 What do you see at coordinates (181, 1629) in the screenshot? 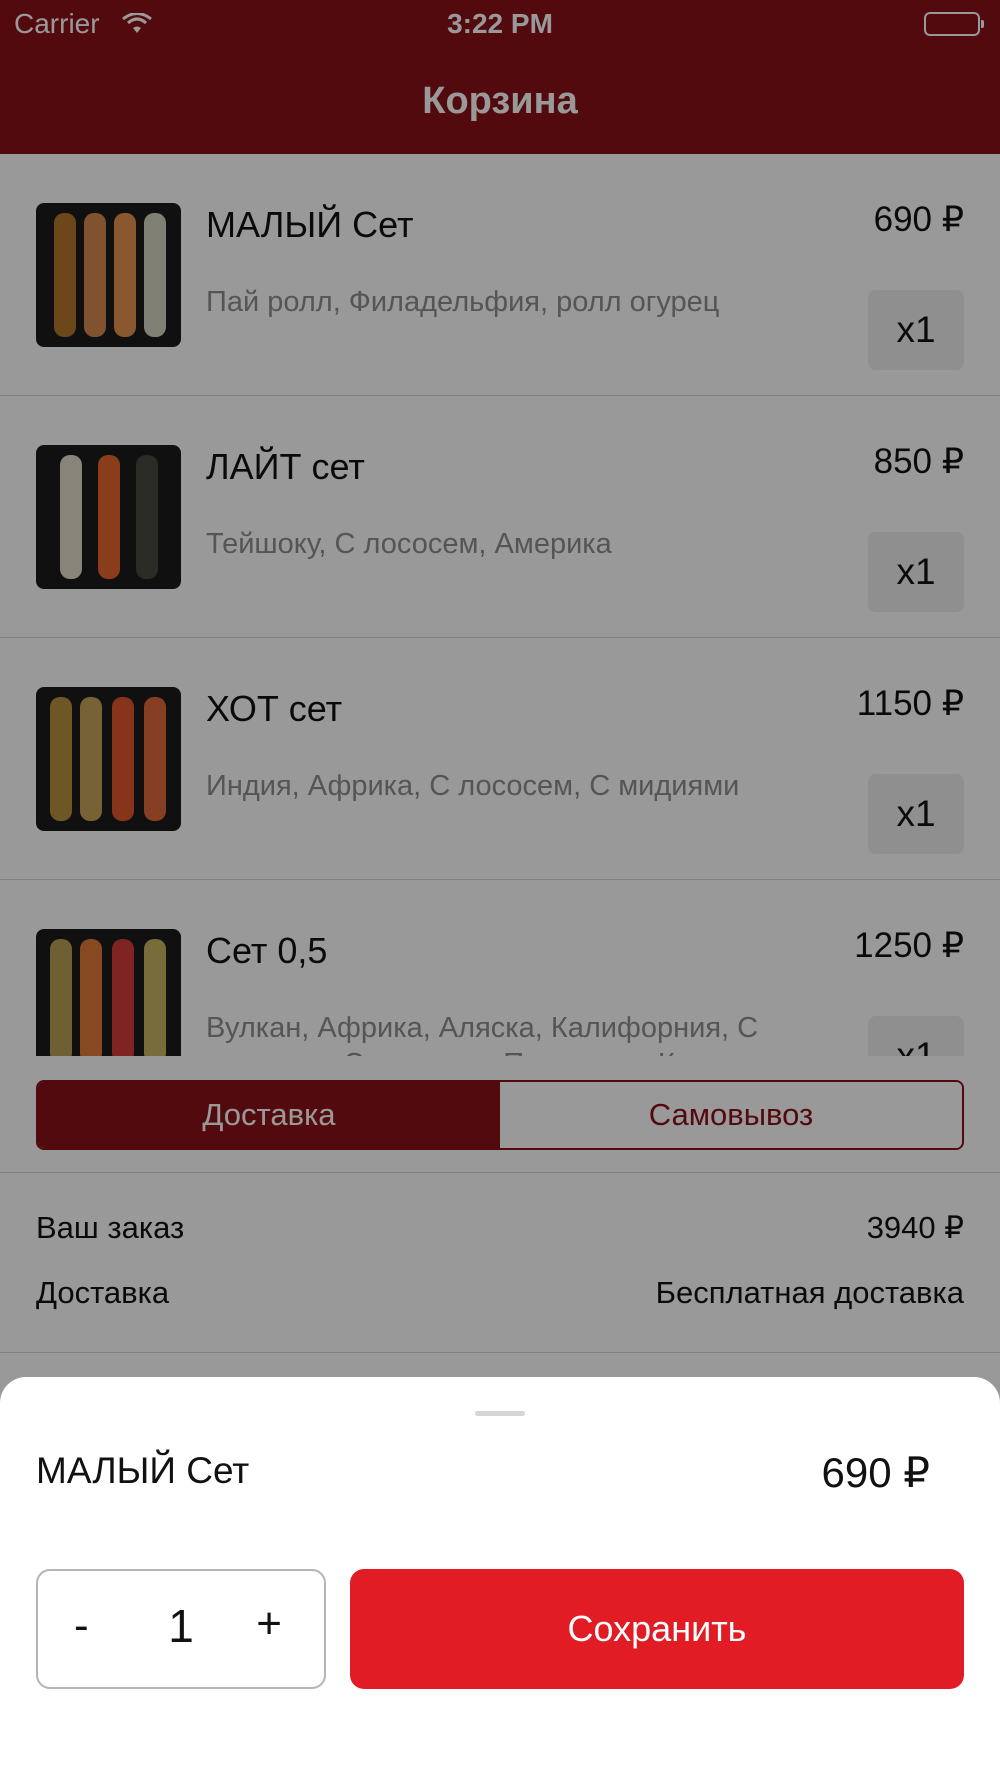
I see `quantity-stepper: - 1 +` at bounding box center [181, 1629].